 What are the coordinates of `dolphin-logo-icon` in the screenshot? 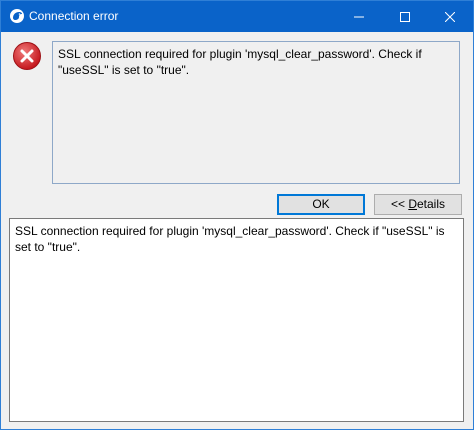 It's located at (17, 16).